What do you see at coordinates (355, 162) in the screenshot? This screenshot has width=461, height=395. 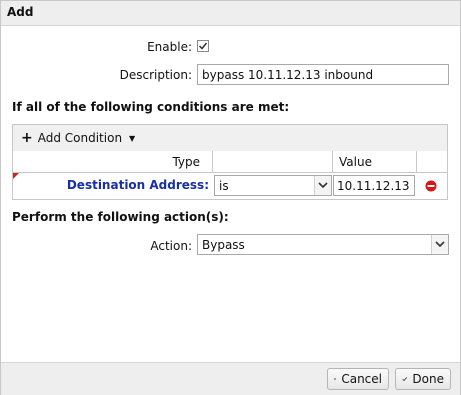 I see `column-header-value-label: Value` at bounding box center [355, 162].